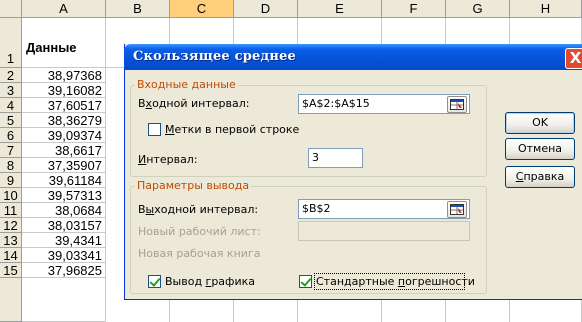 The height and width of the screenshot is (322, 582). What do you see at coordinates (384, 209) in the screenshot?
I see `output-range-field: $B$2` at bounding box center [384, 209].